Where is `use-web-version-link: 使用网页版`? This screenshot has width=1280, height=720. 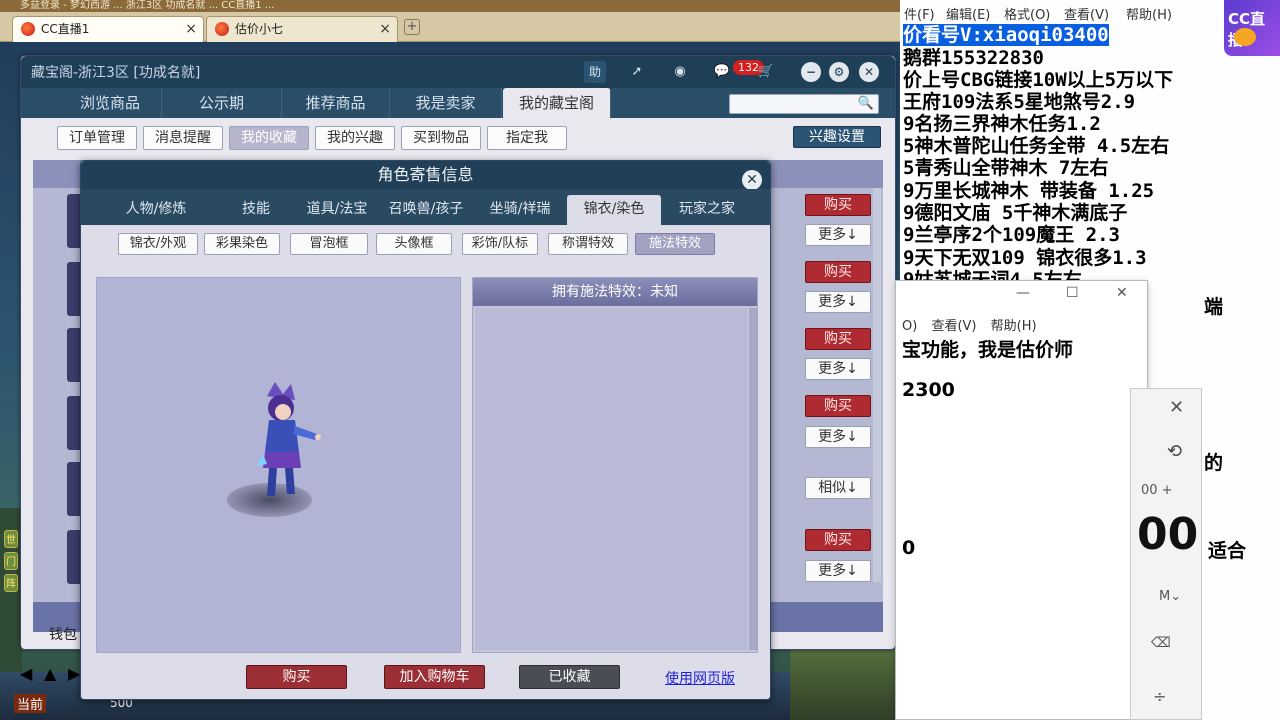
use-web-version-link: 使用网页版 is located at coordinates (700, 678).